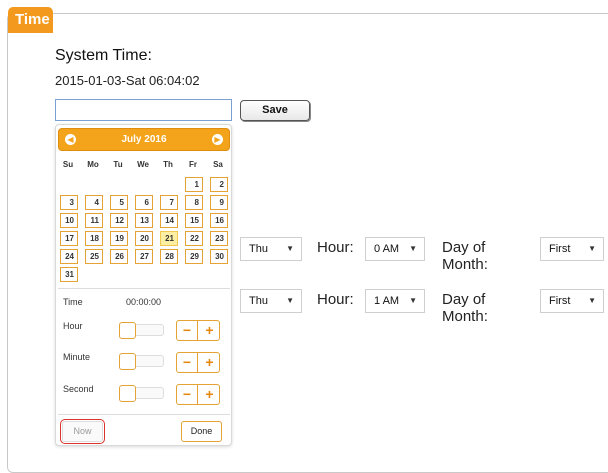 This screenshot has width=608, height=473. Describe the element at coordinates (144, 238) in the screenshot. I see `day-cell: 20` at that location.